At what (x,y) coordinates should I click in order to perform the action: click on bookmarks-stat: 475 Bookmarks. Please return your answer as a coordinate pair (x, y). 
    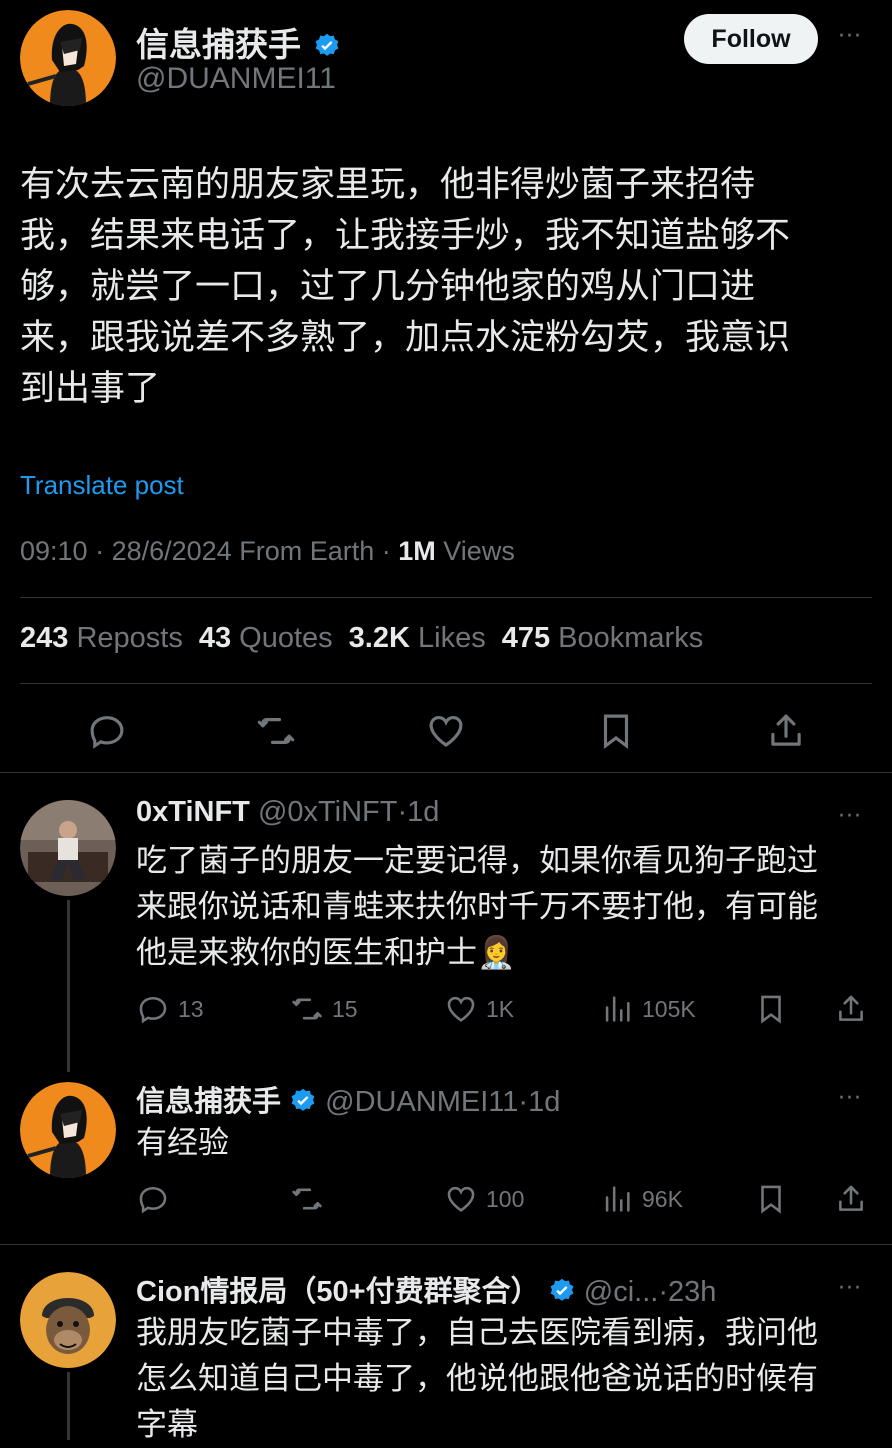
    Looking at the image, I should click on (603, 638).